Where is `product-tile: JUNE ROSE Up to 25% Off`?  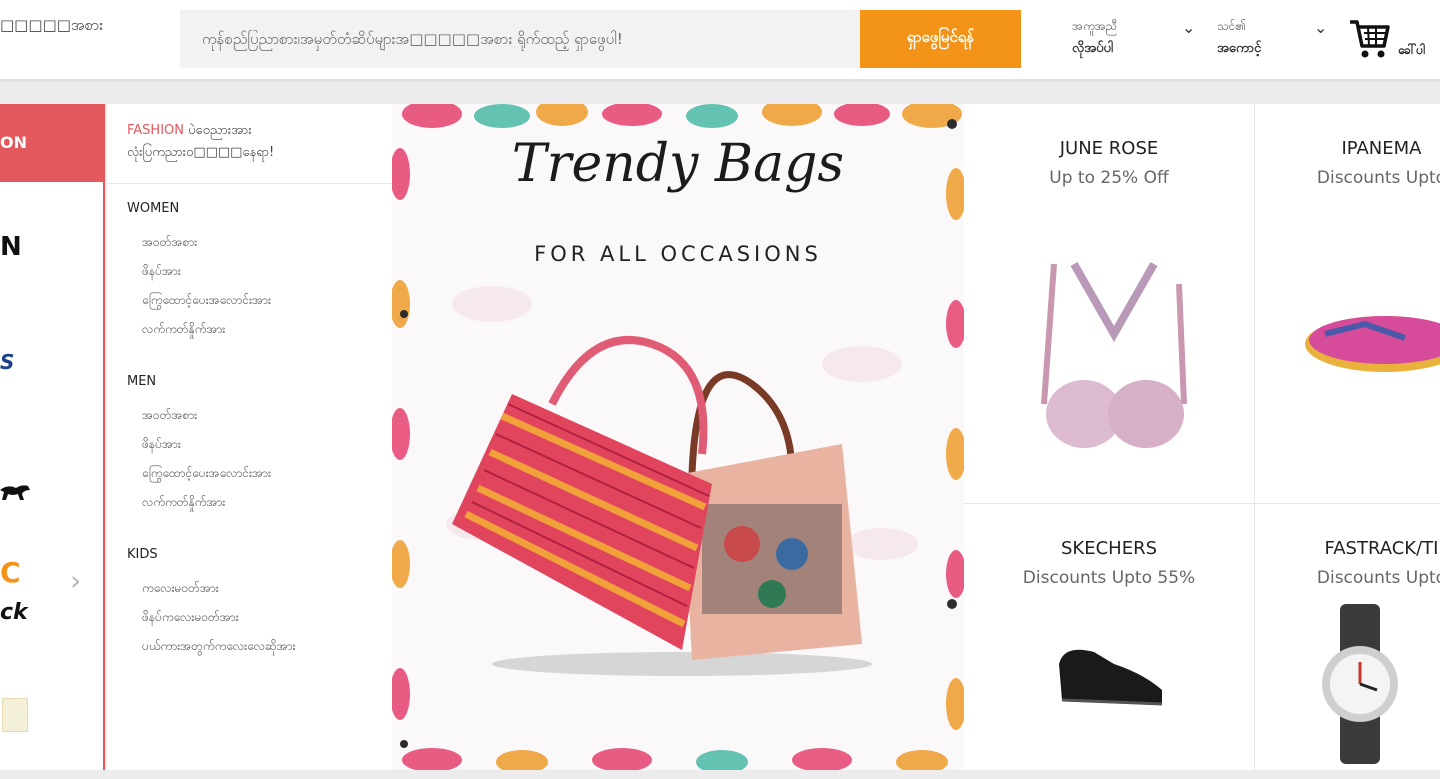 product-tile: JUNE ROSE Up to 25% Off is located at coordinates (1109, 303).